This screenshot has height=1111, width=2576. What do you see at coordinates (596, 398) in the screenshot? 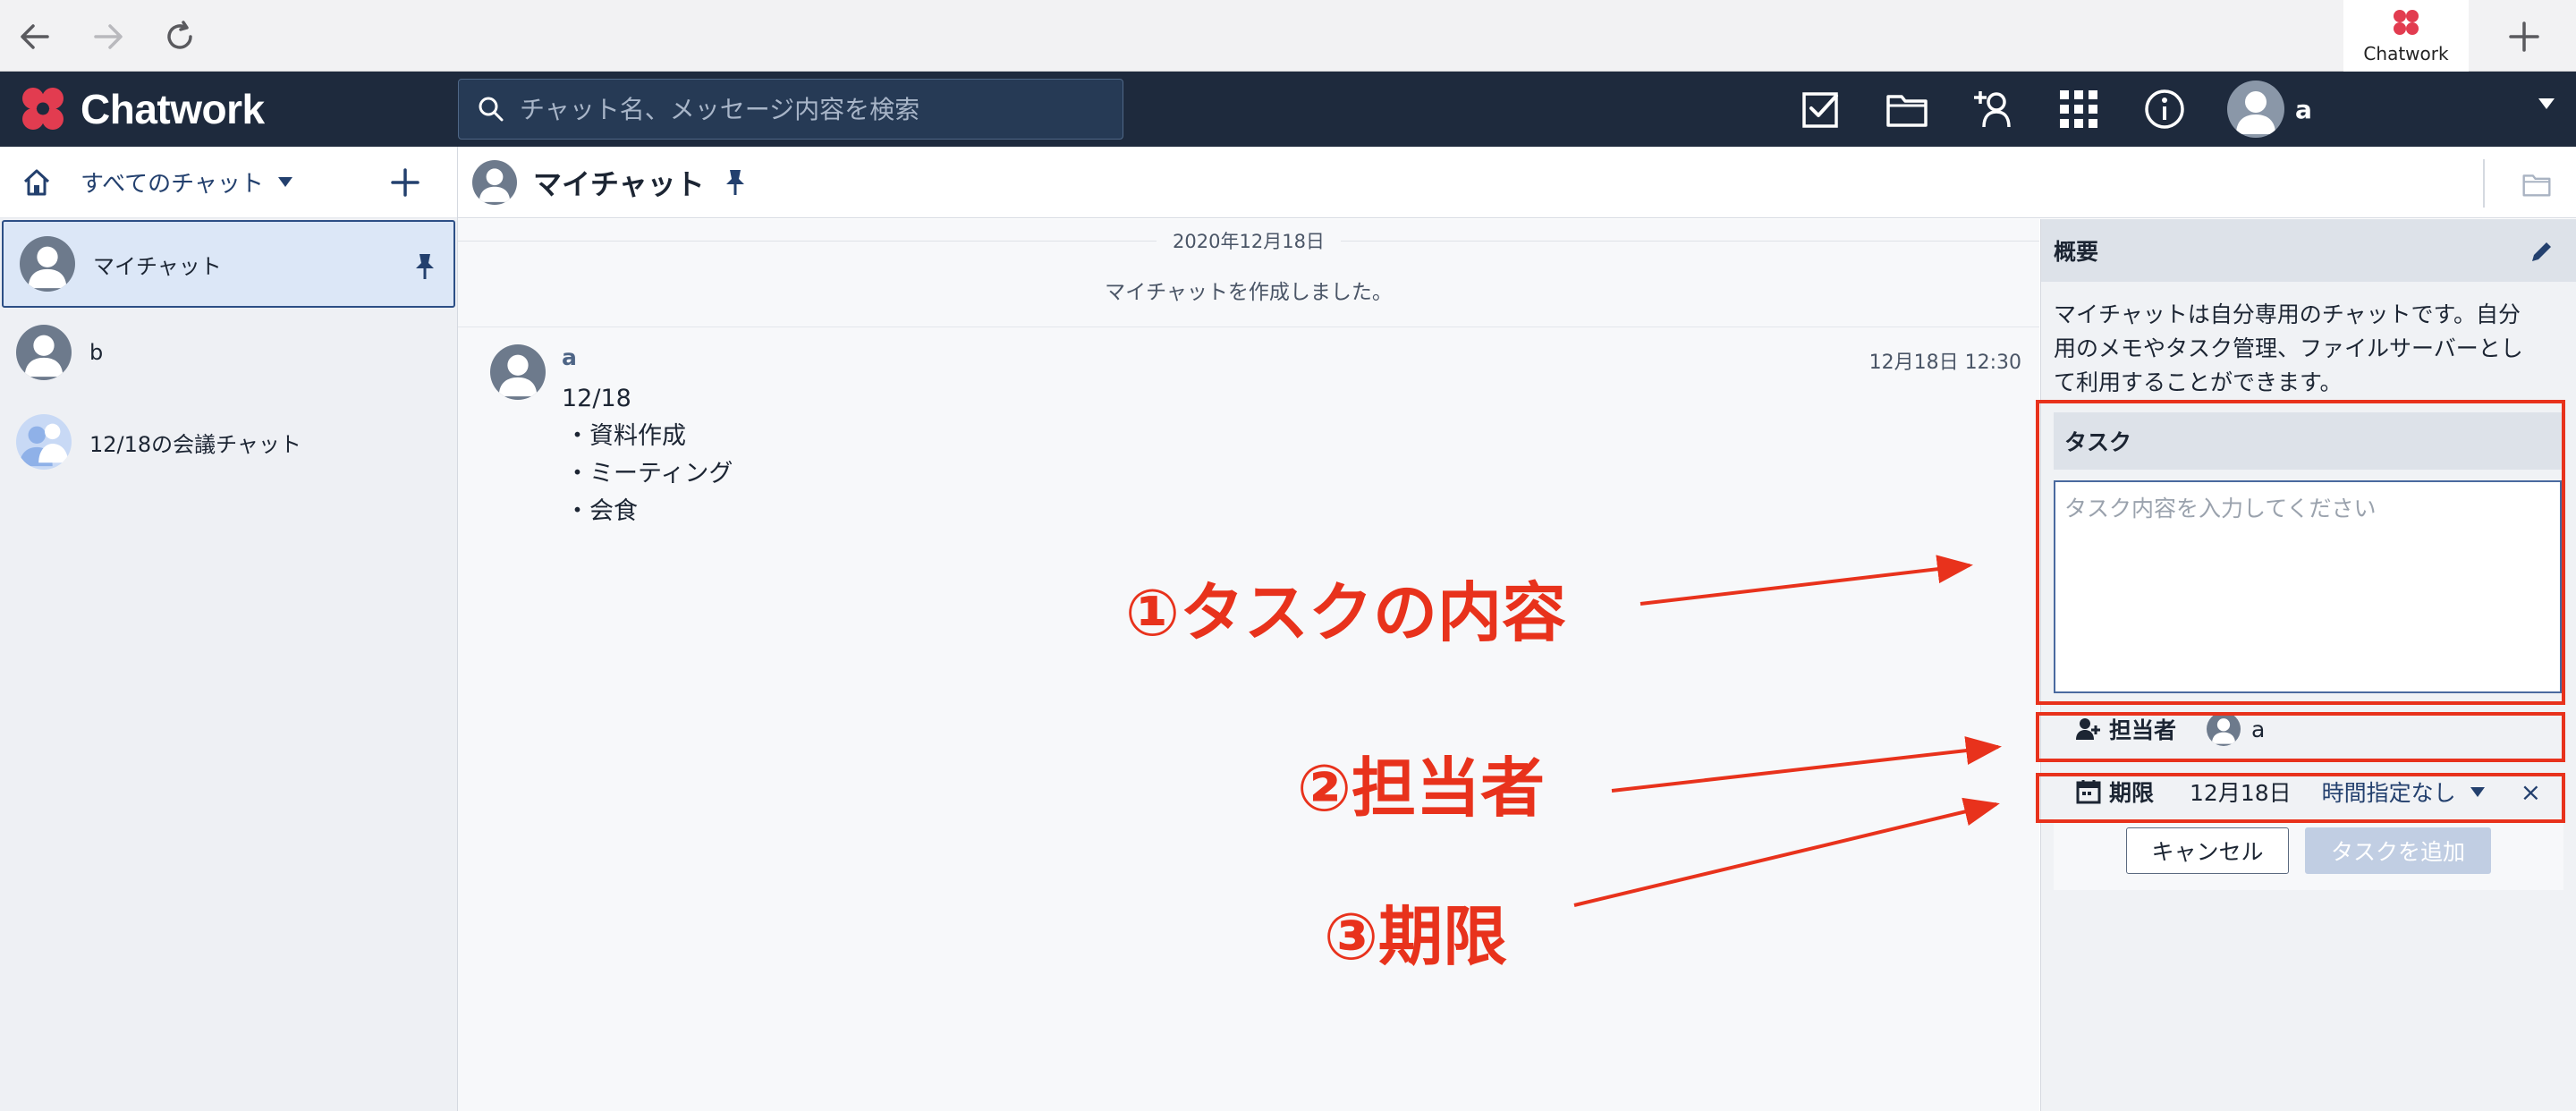
I see `message-line: 12/18` at bounding box center [596, 398].